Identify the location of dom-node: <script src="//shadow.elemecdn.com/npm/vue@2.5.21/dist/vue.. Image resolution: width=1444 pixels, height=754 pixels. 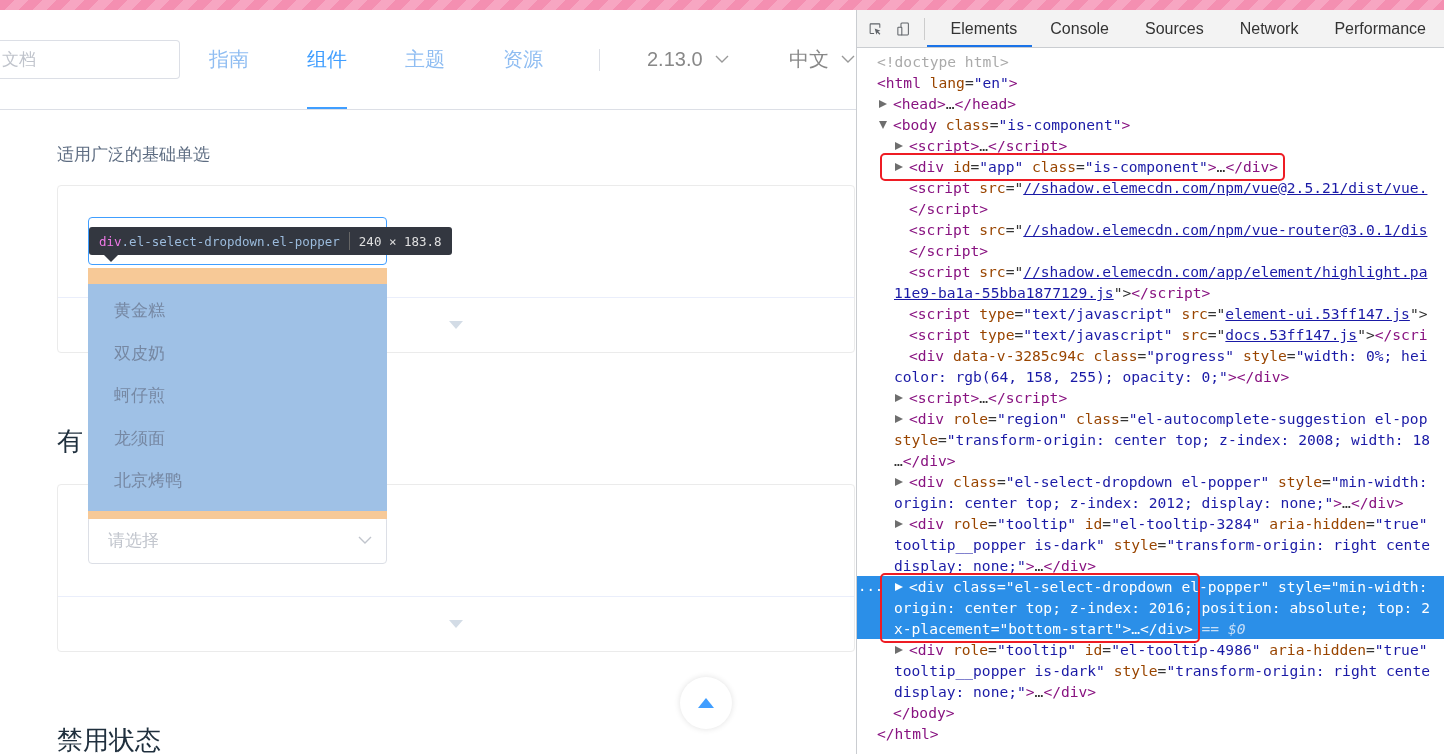
(1150, 187).